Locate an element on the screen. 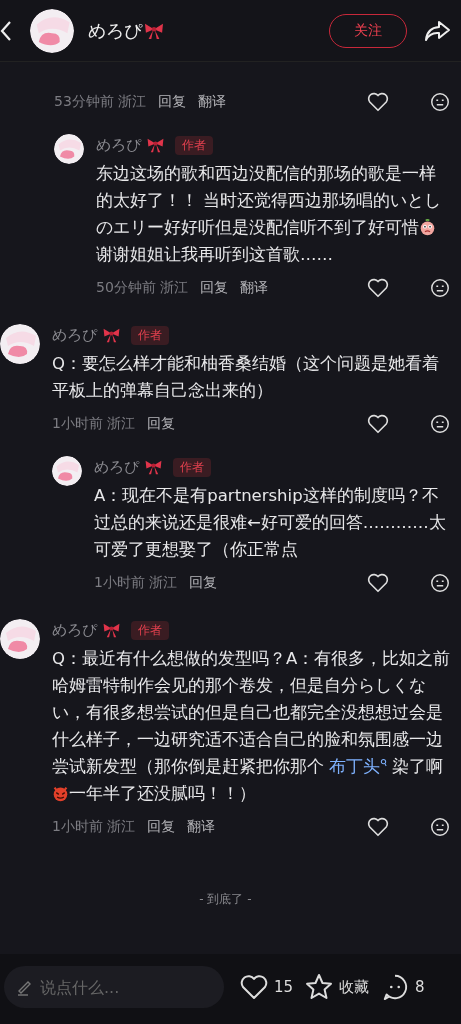 The image size is (461, 1024). comment-icon is located at coordinates (395, 987).